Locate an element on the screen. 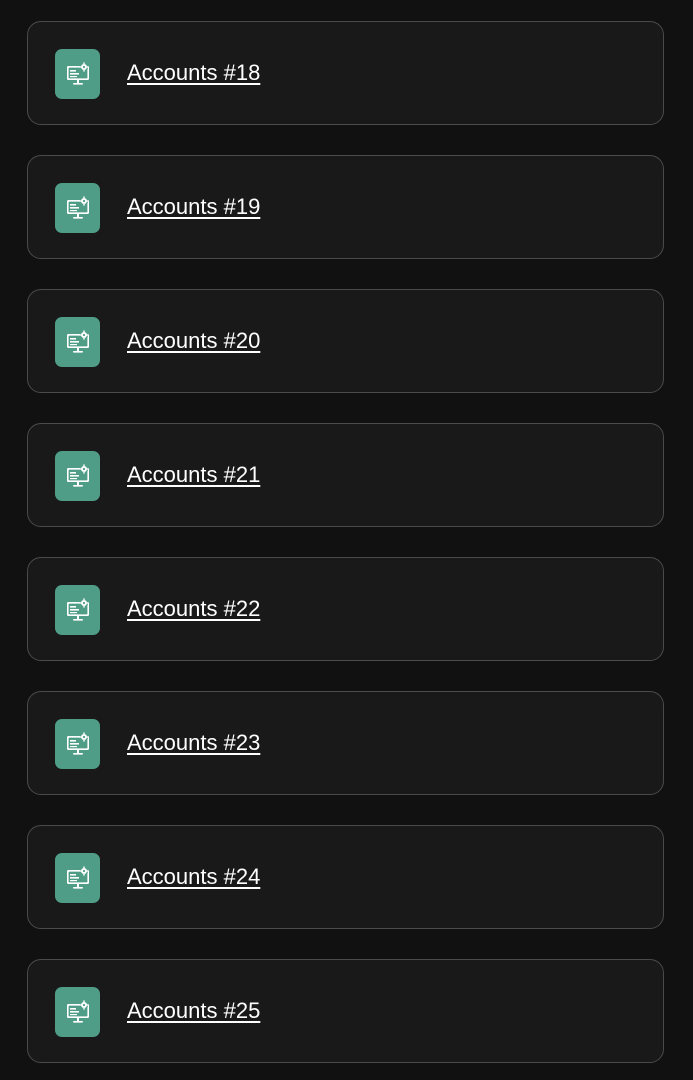 The image size is (693, 1080). account-link-21: Accounts #21 is located at coordinates (193, 475).